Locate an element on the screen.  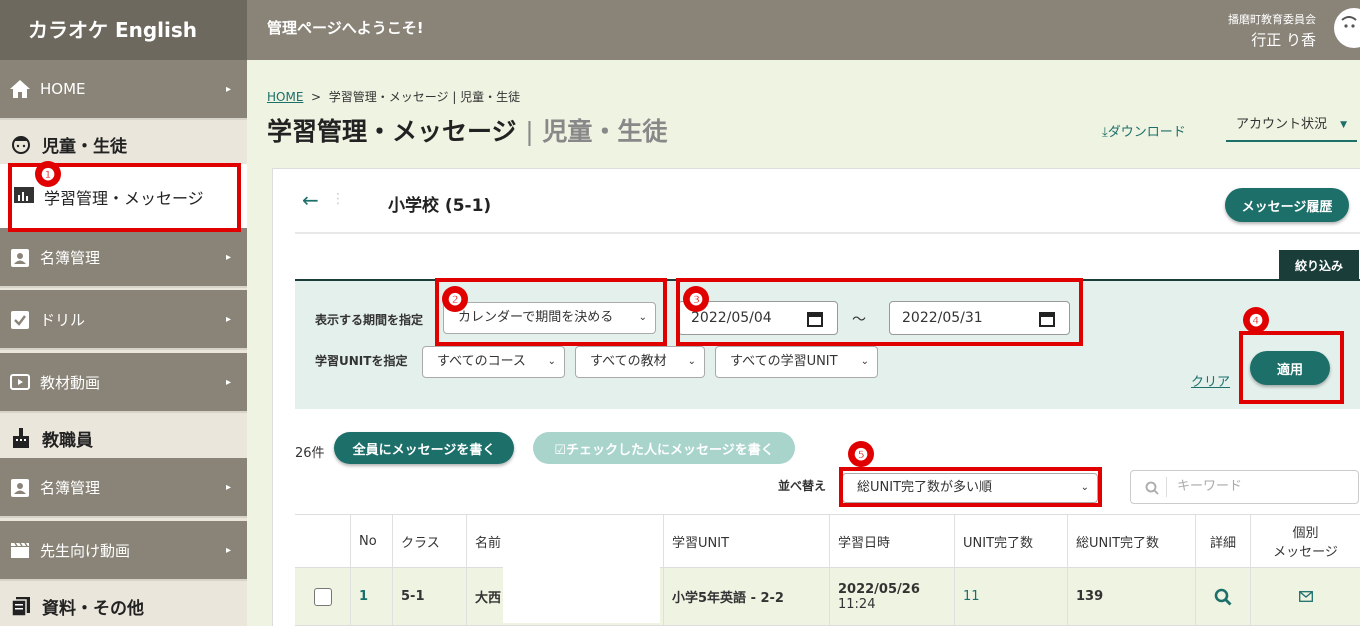
header-checkbox-col is located at coordinates (322, 541).